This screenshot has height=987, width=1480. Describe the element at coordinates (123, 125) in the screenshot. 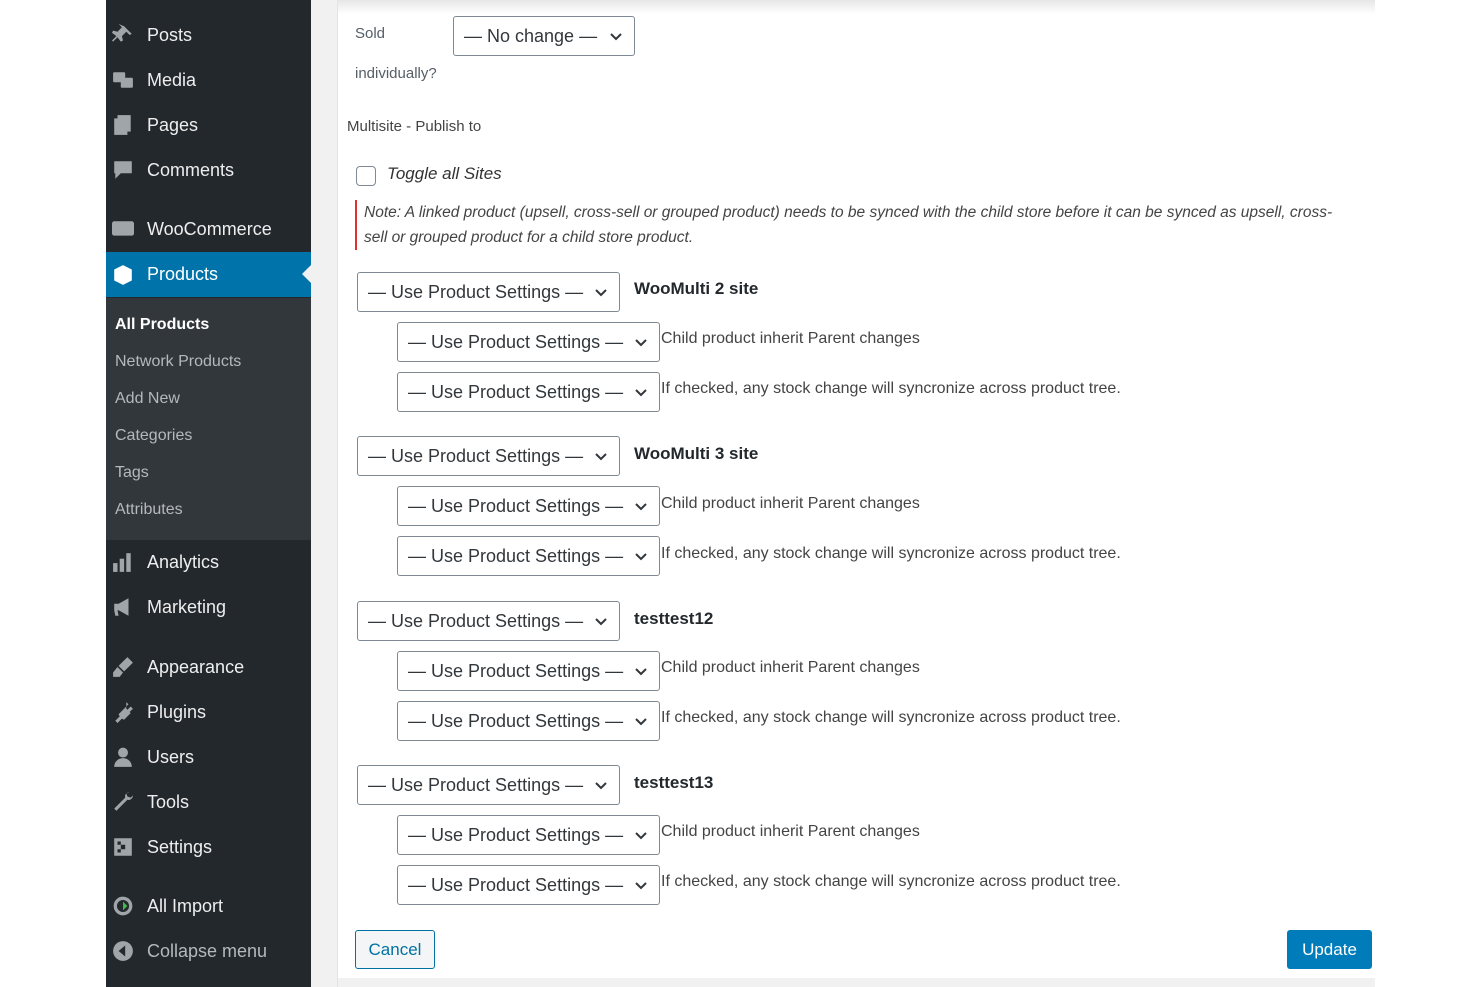

I see `pages-icon` at that location.